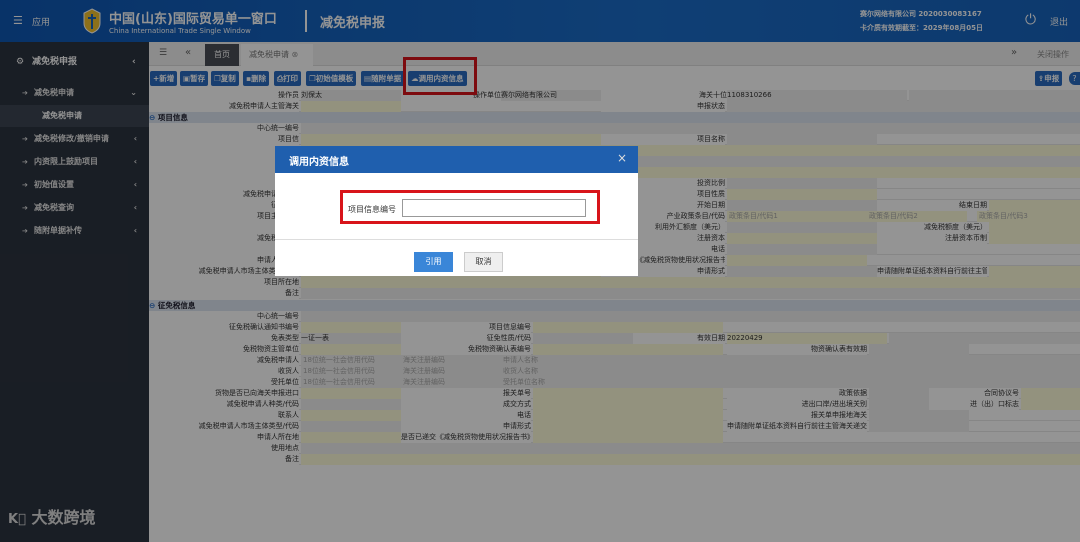 Image resolution: width=1080 pixels, height=542 pixels. I want to click on dialog-header: 调用内资信息 ×, so click(456, 159).